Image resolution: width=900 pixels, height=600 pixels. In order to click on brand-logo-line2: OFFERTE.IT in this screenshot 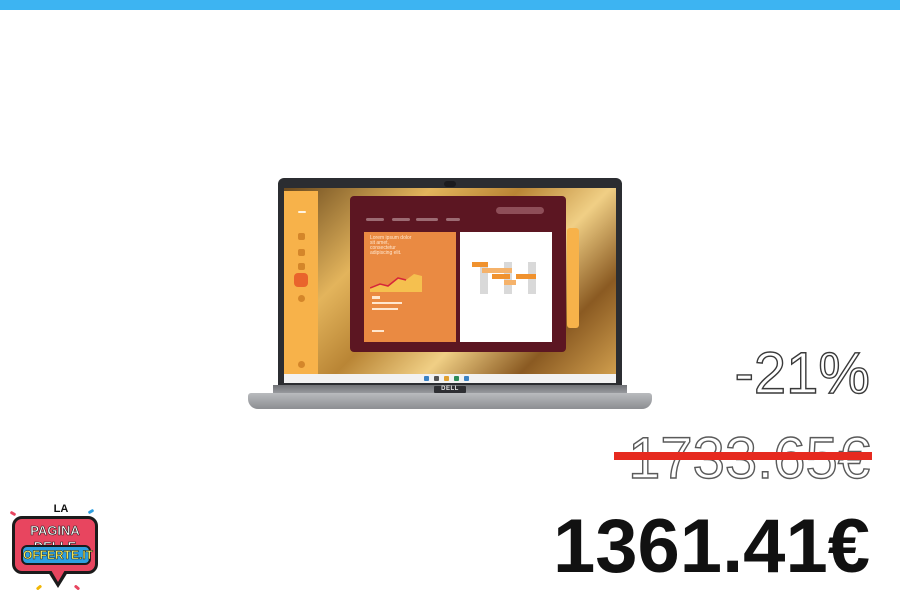, I will do `click(58, 555)`.